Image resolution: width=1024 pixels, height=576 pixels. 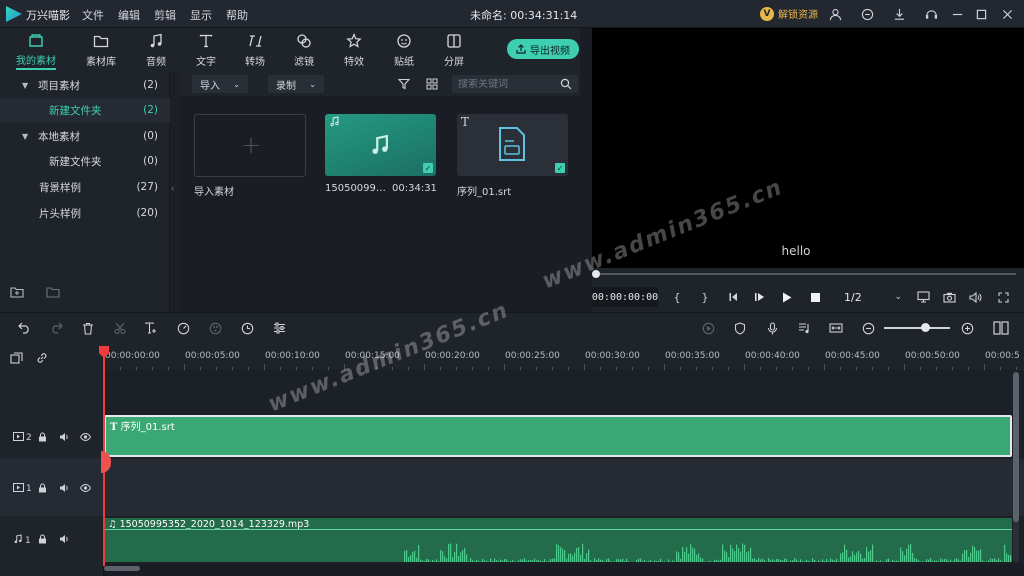 I want to click on fit-timeline-icon, so click(x=836, y=328).